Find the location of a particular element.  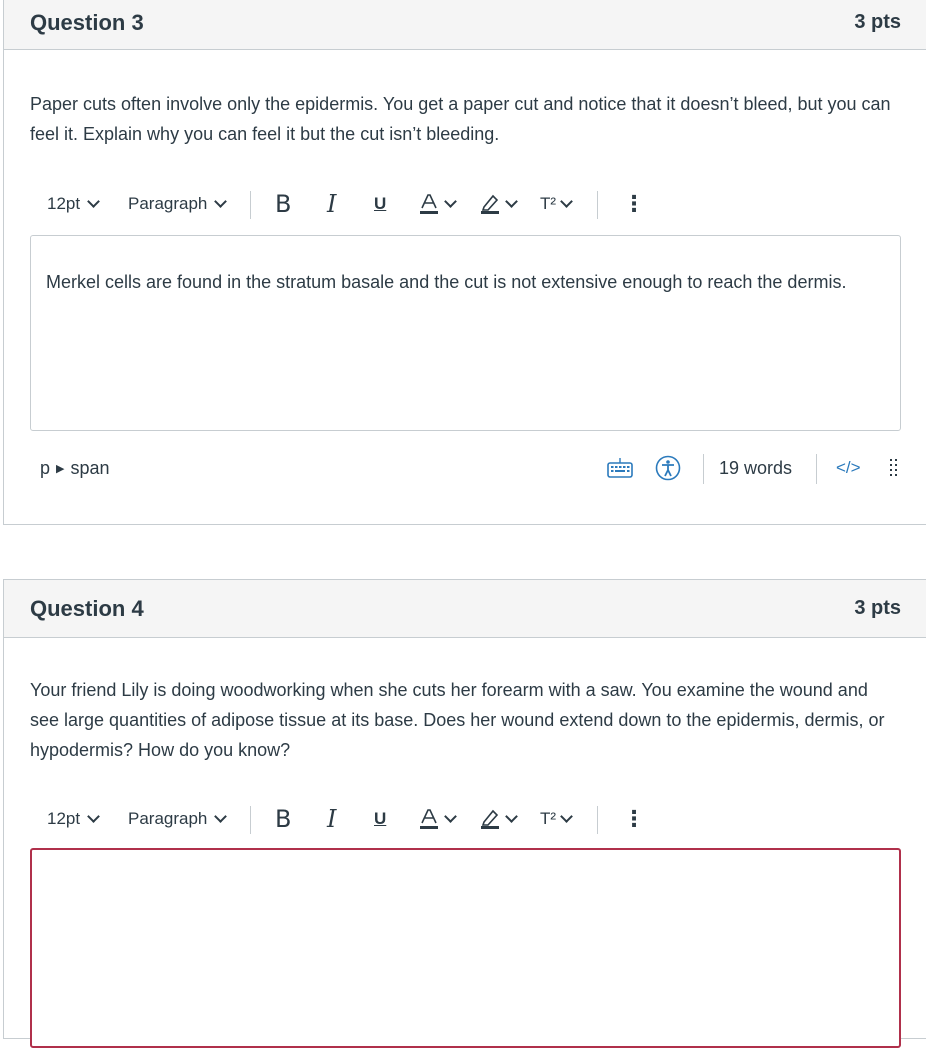

question-header: Question 3 3 pts is located at coordinates (465, 25).